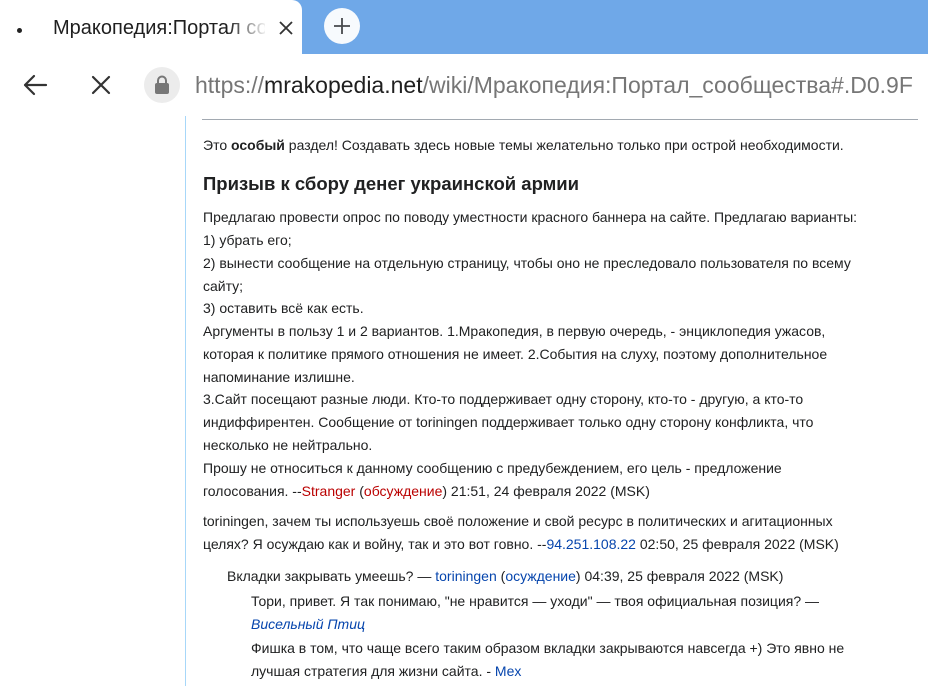  What do you see at coordinates (329, 491) in the screenshot?
I see `user-link-stranger: Stranger` at bounding box center [329, 491].